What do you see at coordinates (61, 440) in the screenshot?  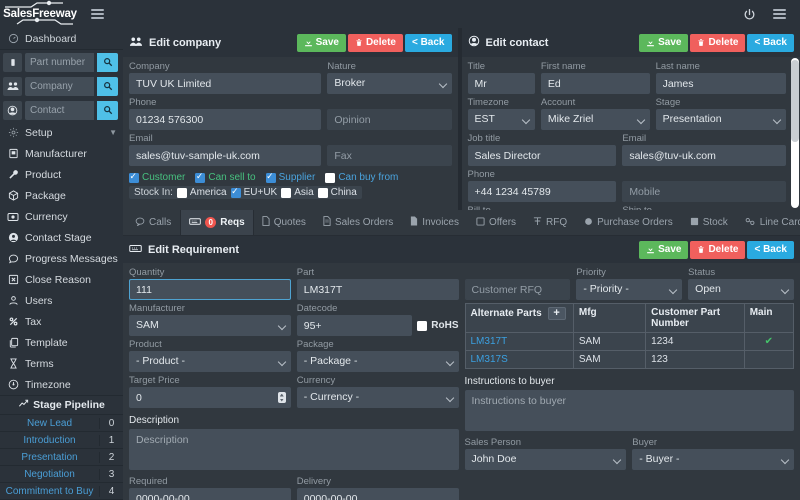 I see `pipeline-row-introduction: Introduction 1` at bounding box center [61, 440].